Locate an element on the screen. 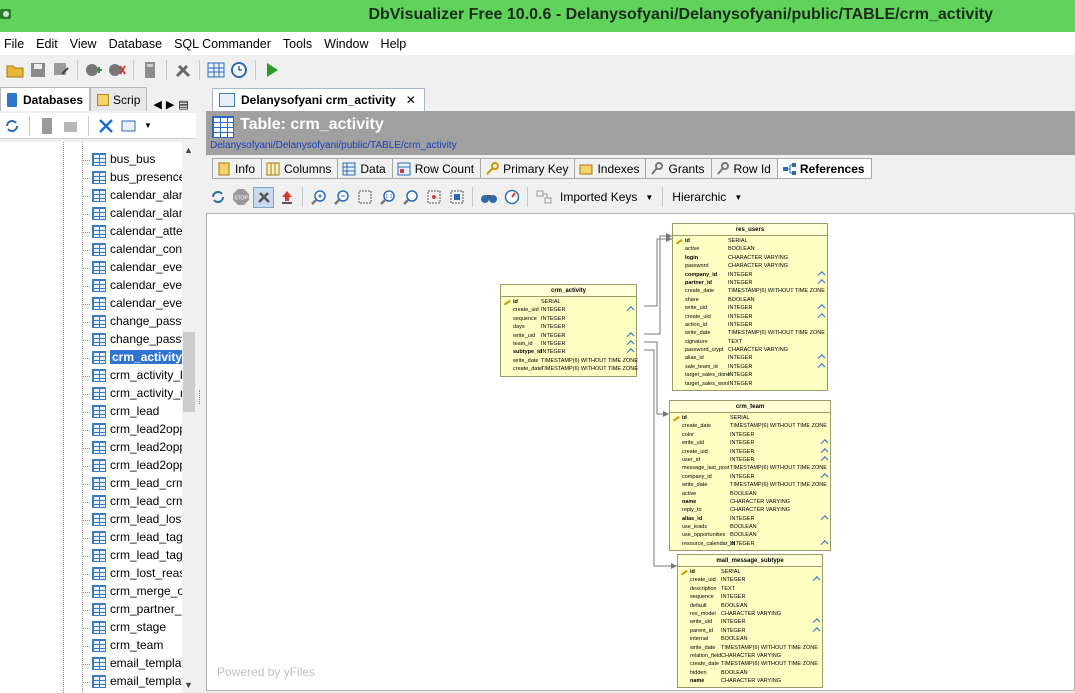 Image resolution: width=1075 pixels, height=693 pixels. scrollbar-thumb is located at coordinates (189, 372).